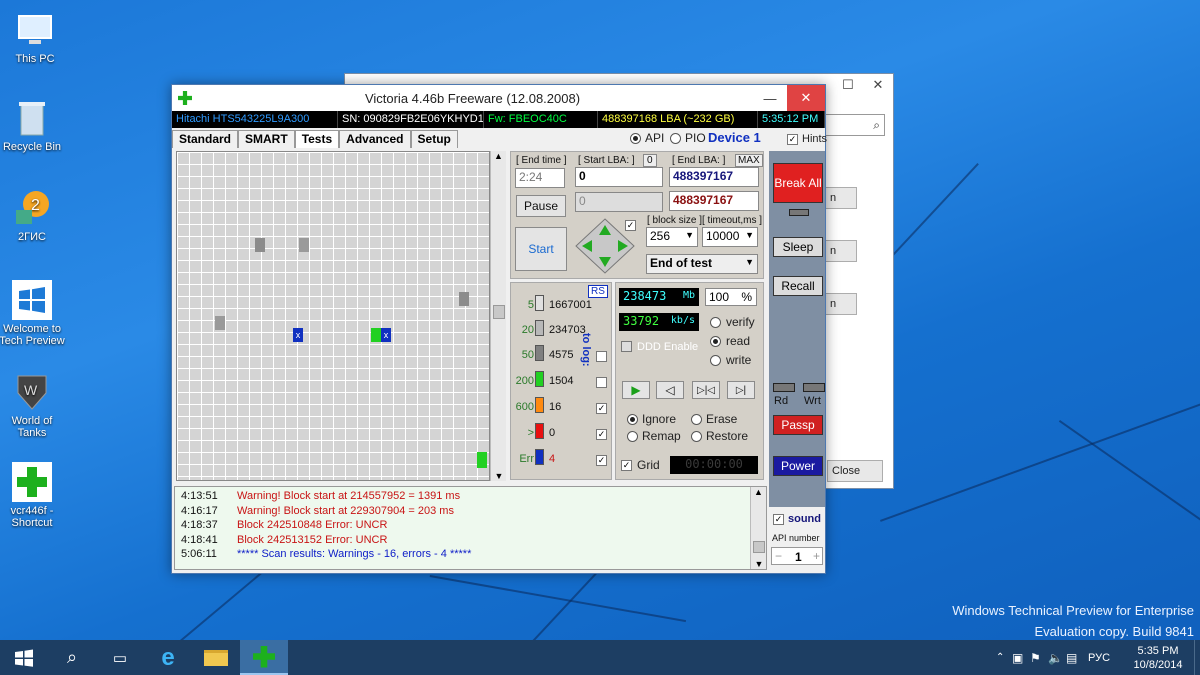  Describe the element at coordinates (216, 657) in the screenshot. I see `taskbar-explorer` at that location.